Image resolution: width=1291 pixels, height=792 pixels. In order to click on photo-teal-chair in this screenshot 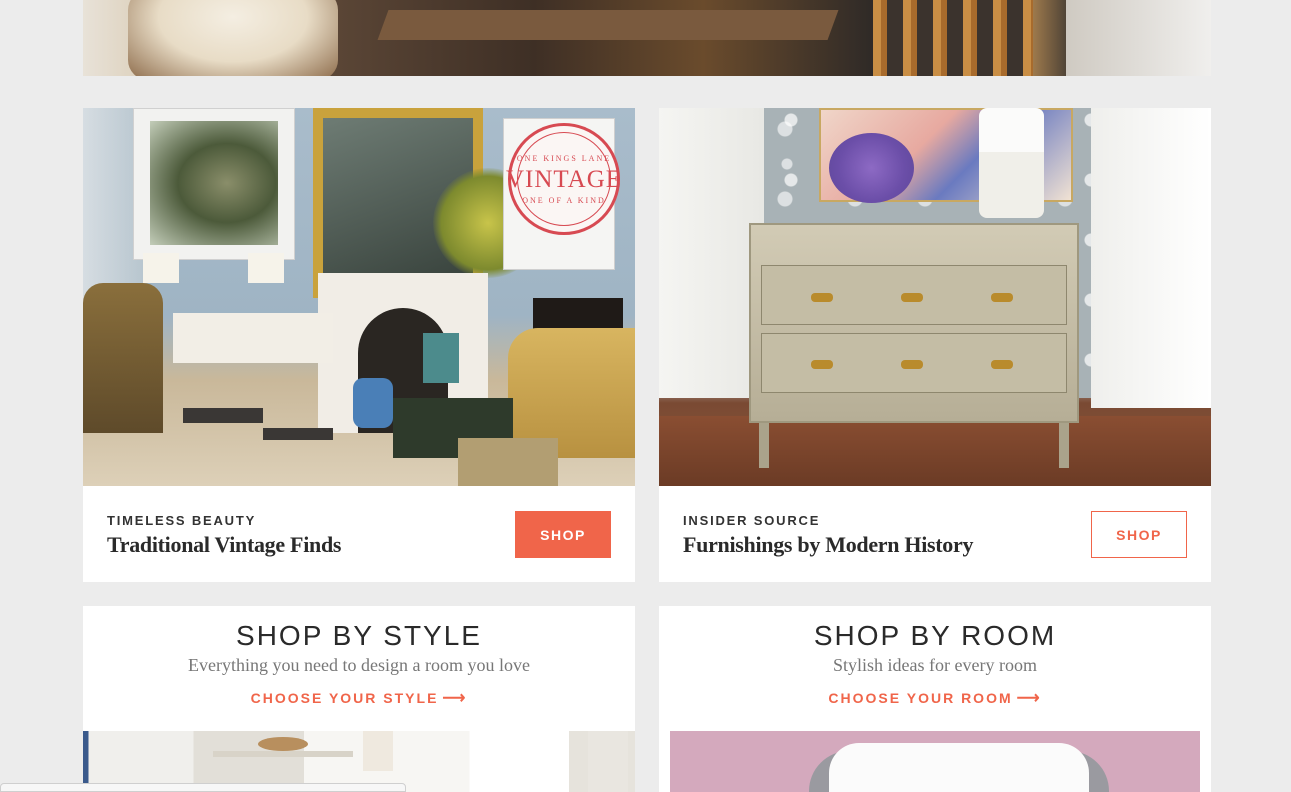, I will do `click(441, 358)`.